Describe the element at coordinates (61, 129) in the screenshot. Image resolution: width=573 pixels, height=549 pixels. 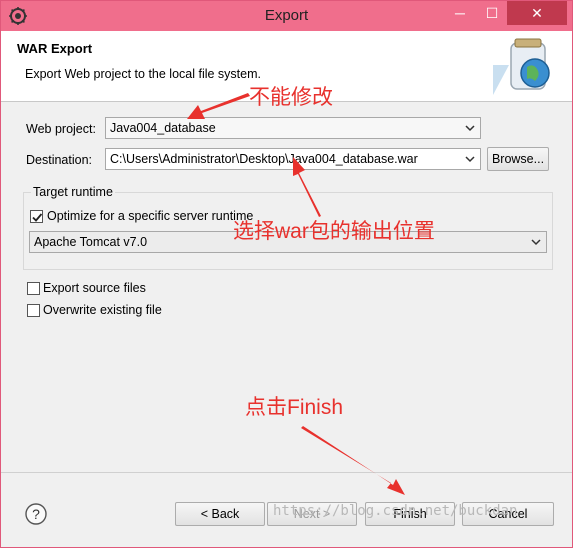
I see `web-project-label: Web project:` at that location.